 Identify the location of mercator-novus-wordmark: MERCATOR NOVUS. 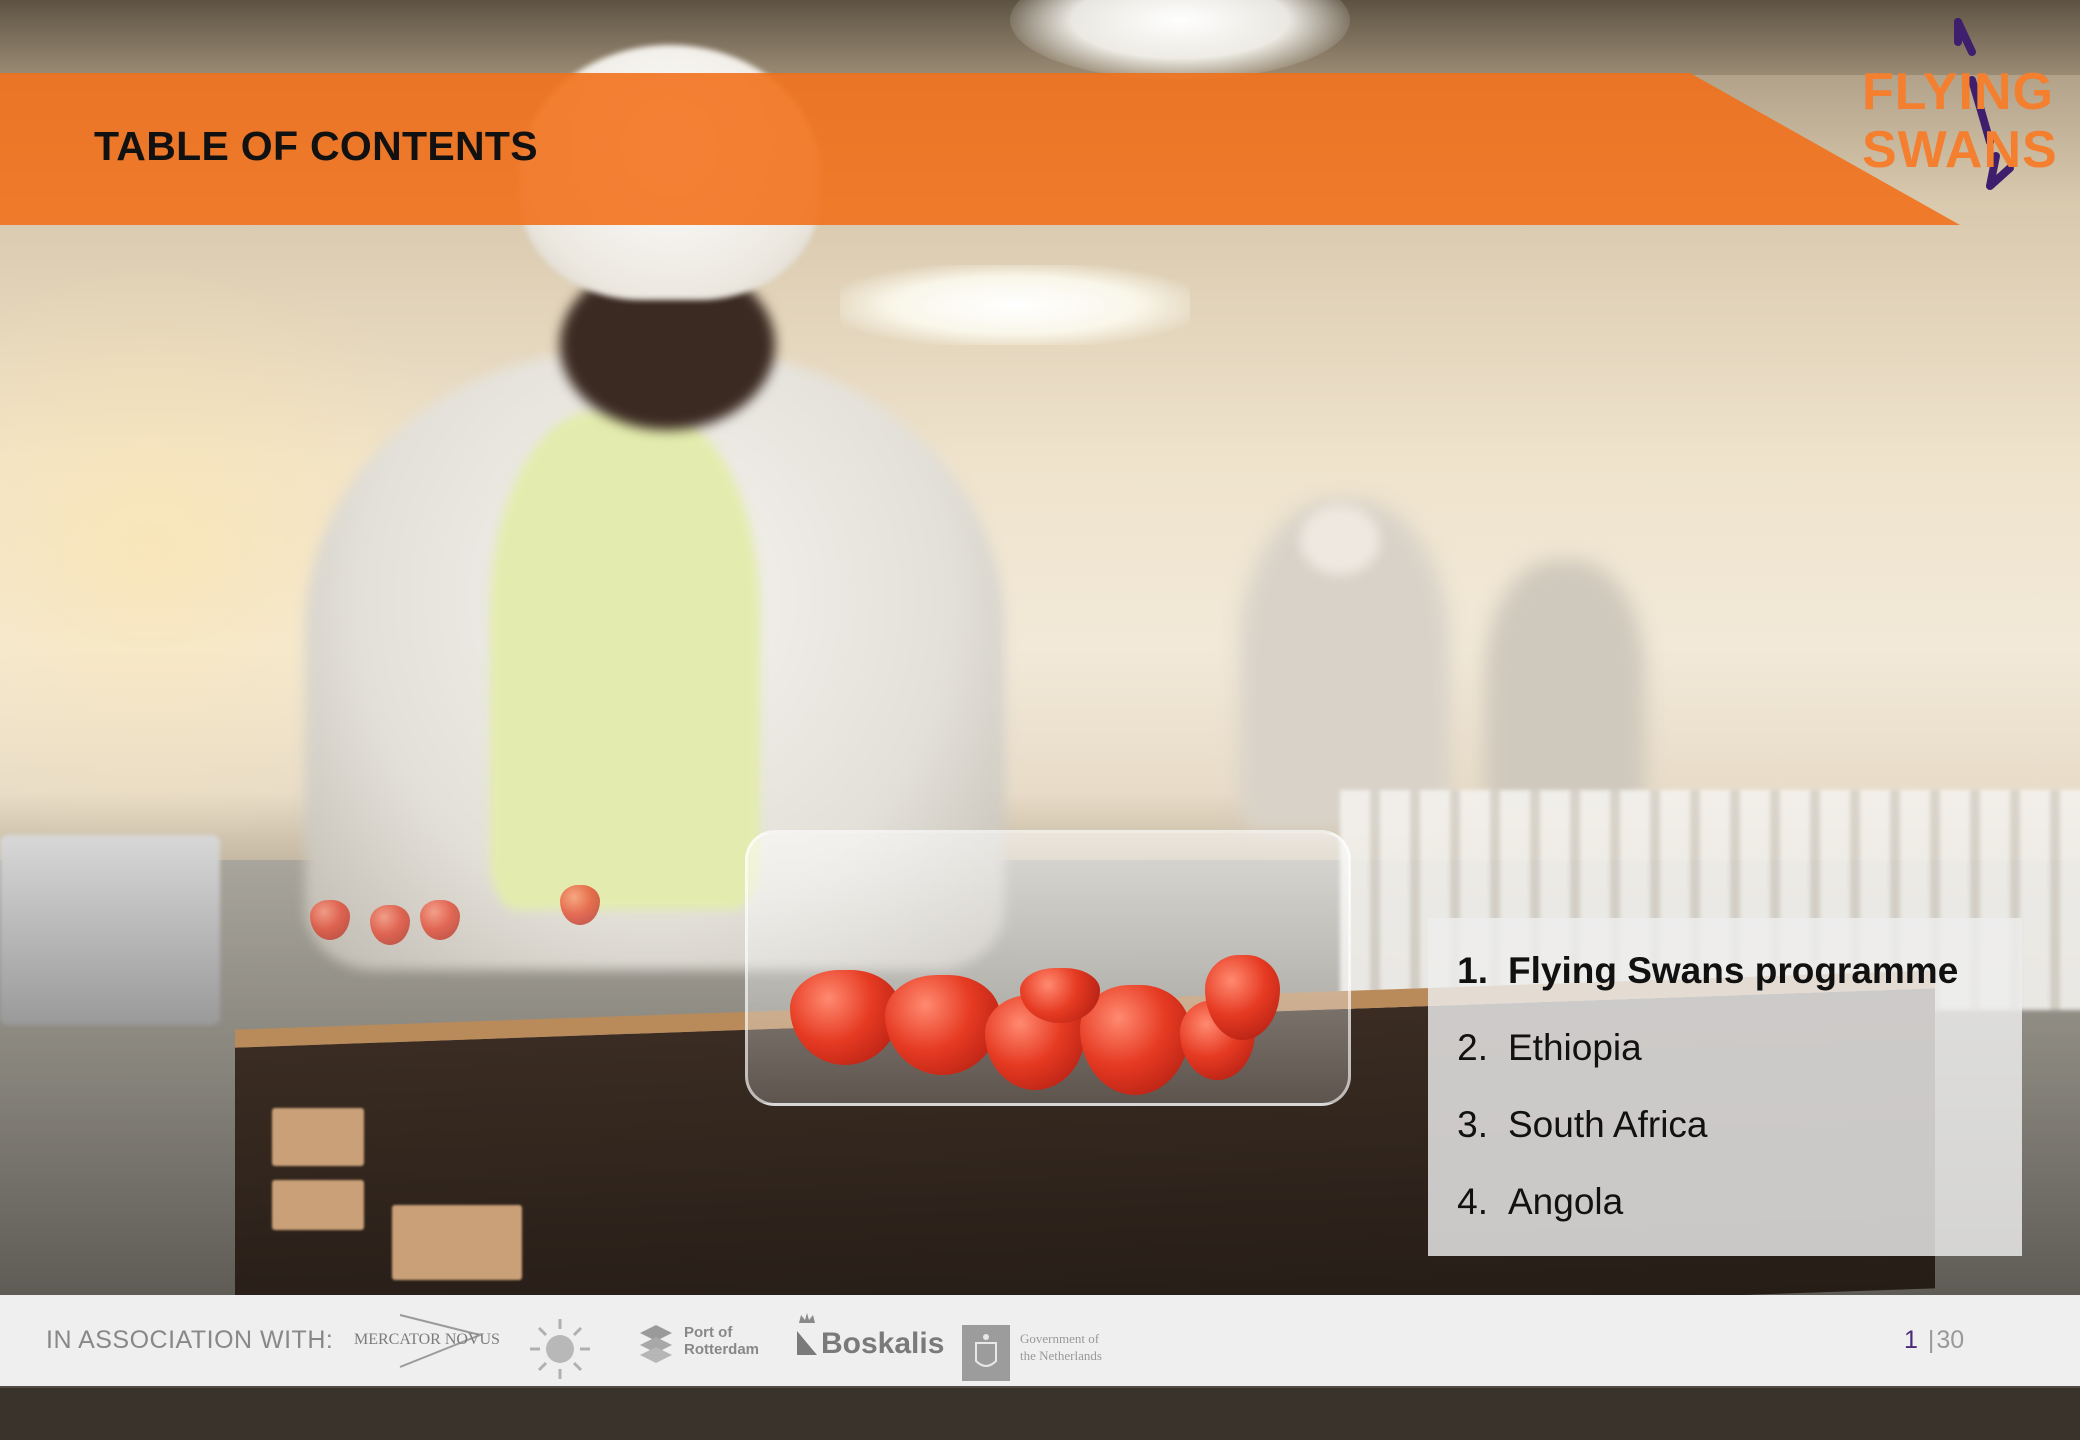
(427, 1339).